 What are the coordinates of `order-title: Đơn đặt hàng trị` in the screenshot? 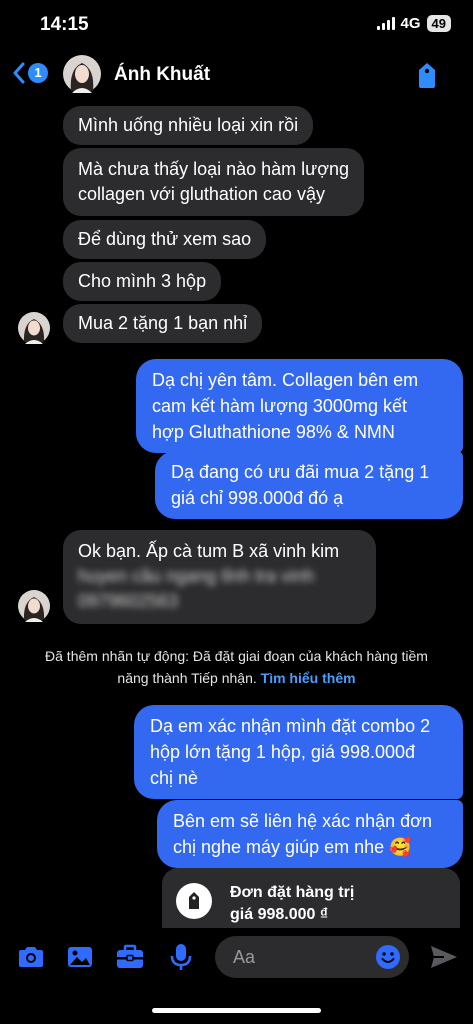 It's located at (292, 892).